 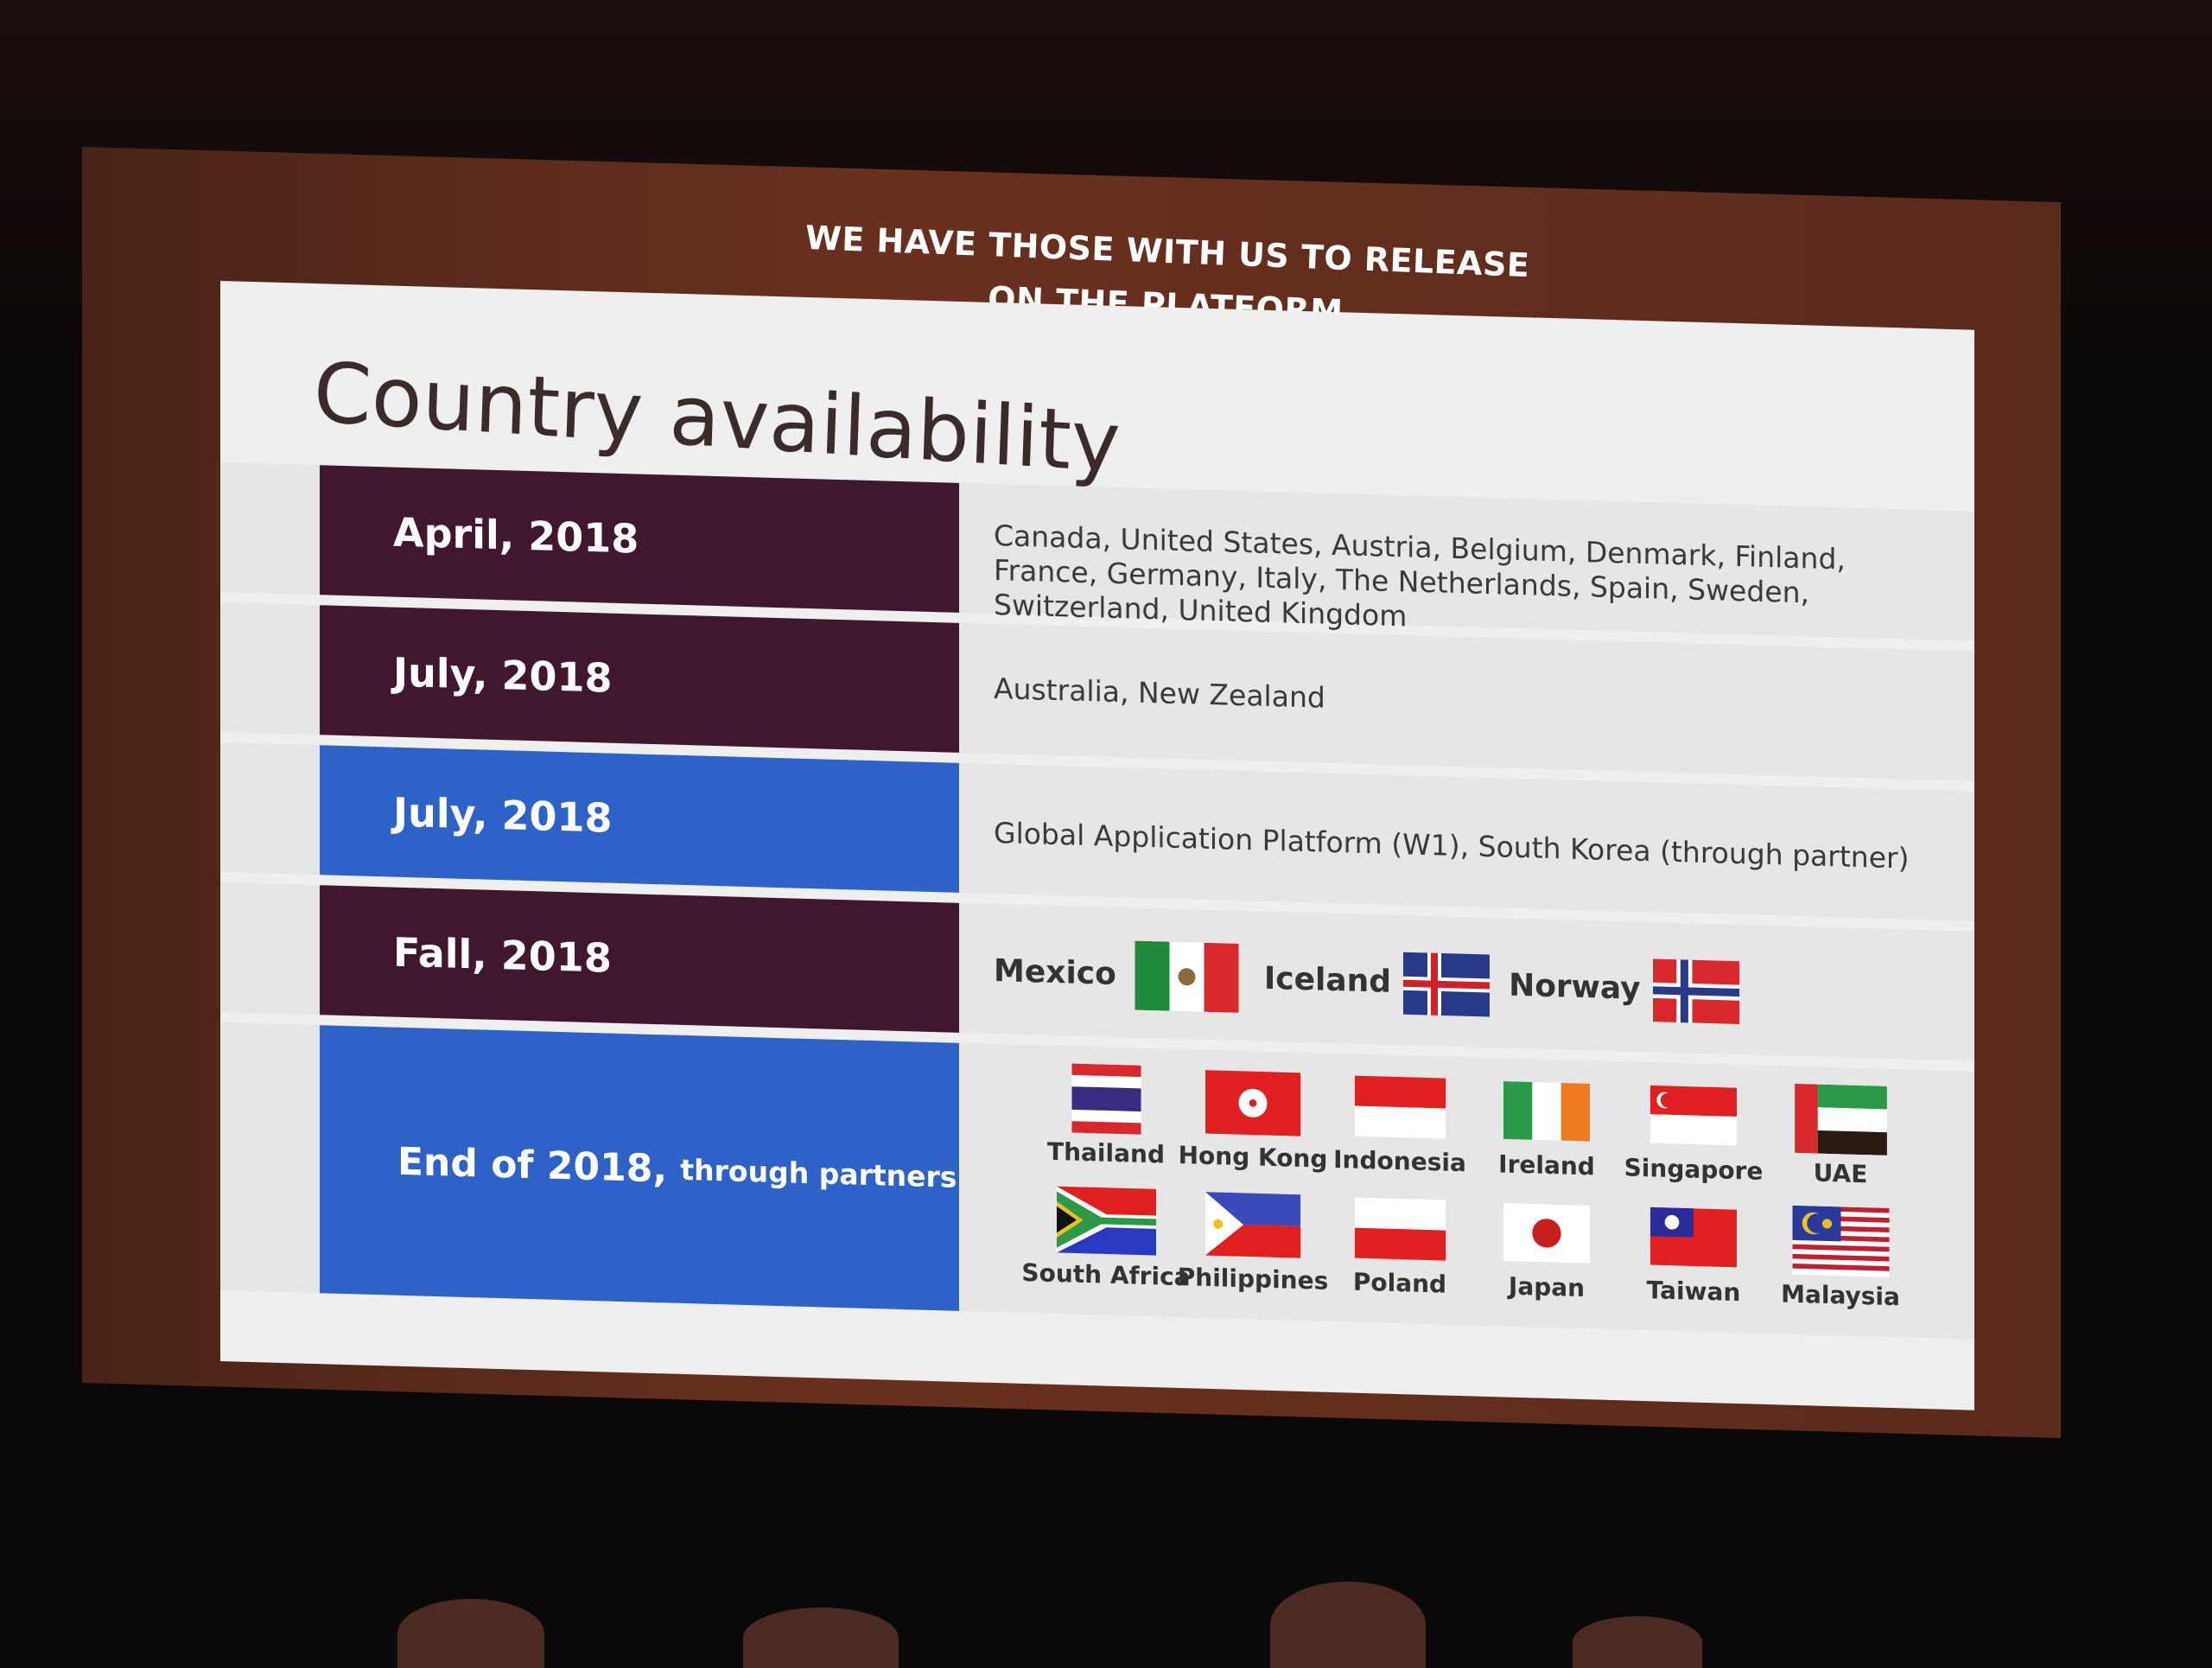 What do you see at coordinates (1252, 1103) in the screenshot?
I see `hong-kong-flag-icon` at bounding box center [1252, 1103].